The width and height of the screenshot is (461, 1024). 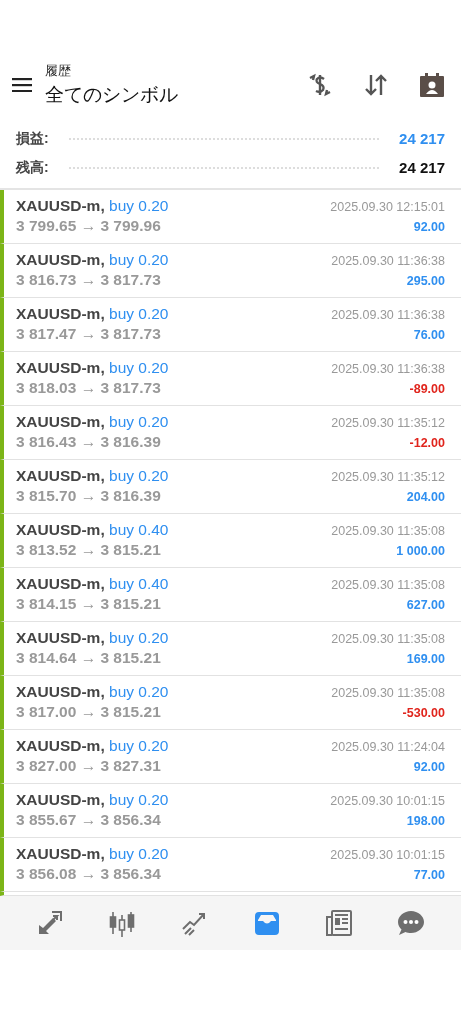 What do you see at coordinates (338, 923) in the screenshot?
I see `newspaper-icon` at bounding box center [338, 923].